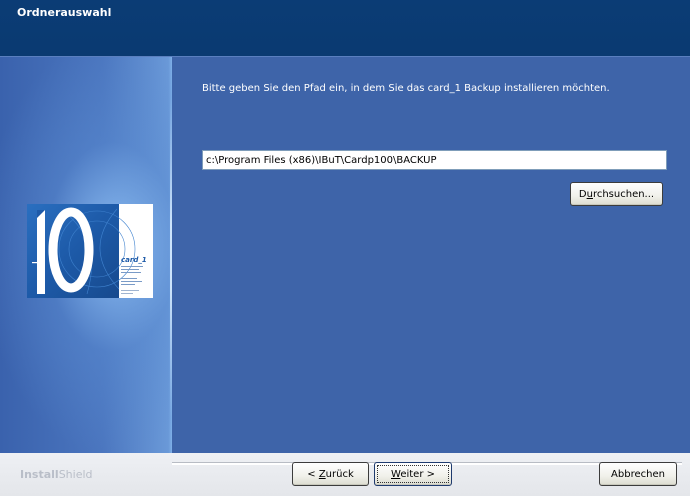 The image size is (690, 496). I want to click on next-button: Weiter >, so click(413, 474).